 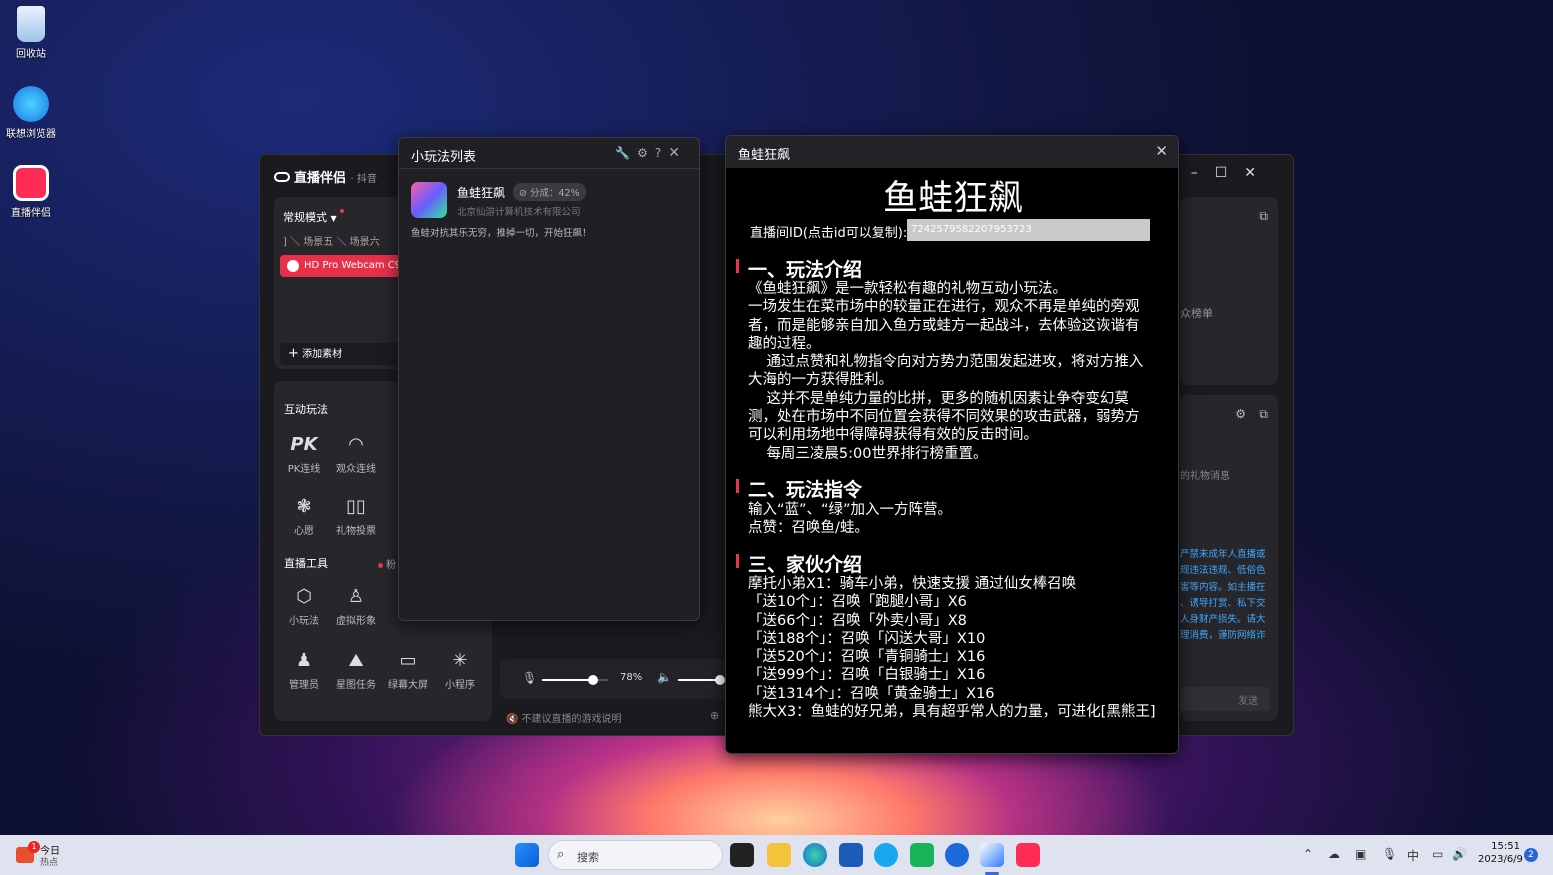 What do you see at coordinates (293, 266) in the screenshot?
I see `camera-icon` at bounding box center [293, 266].